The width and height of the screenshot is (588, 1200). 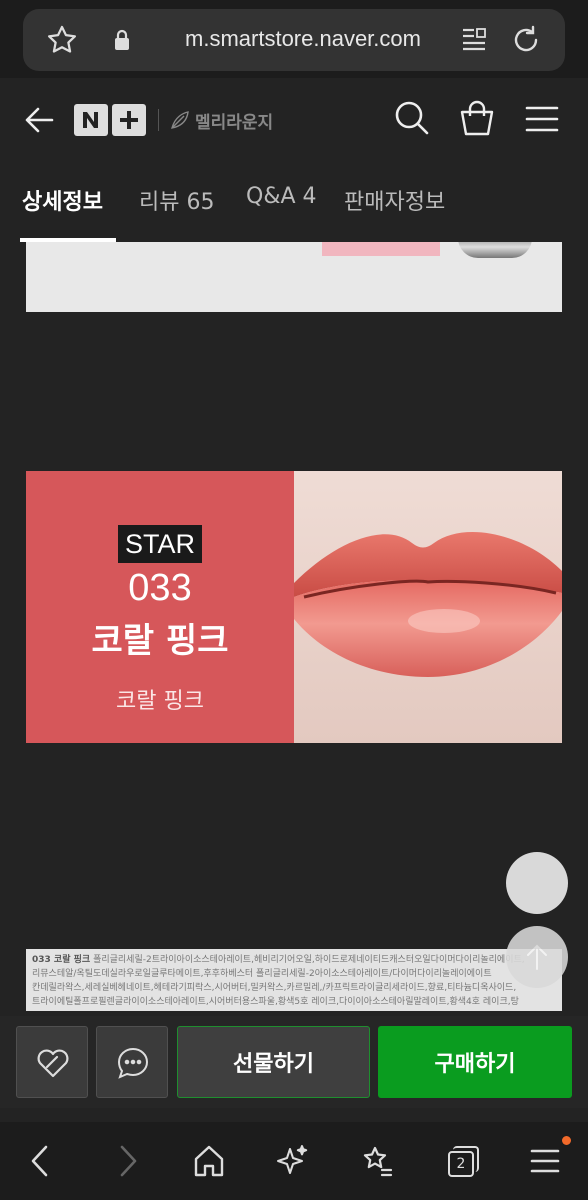 I want to click on divider, so click(x=158, y=120).